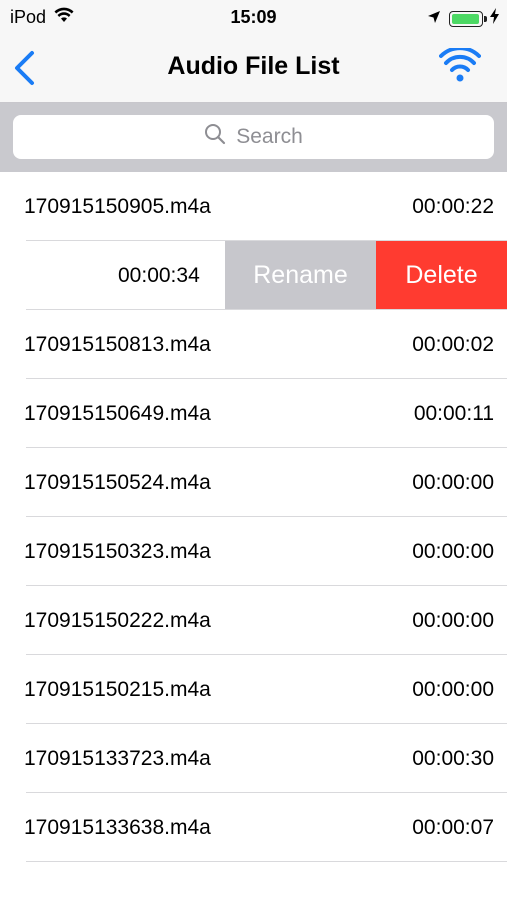  Describe the element at coordinates (253, 689) in the screenshot. I see `list-item: 170915150215.m4a 00:00:00` at that location.